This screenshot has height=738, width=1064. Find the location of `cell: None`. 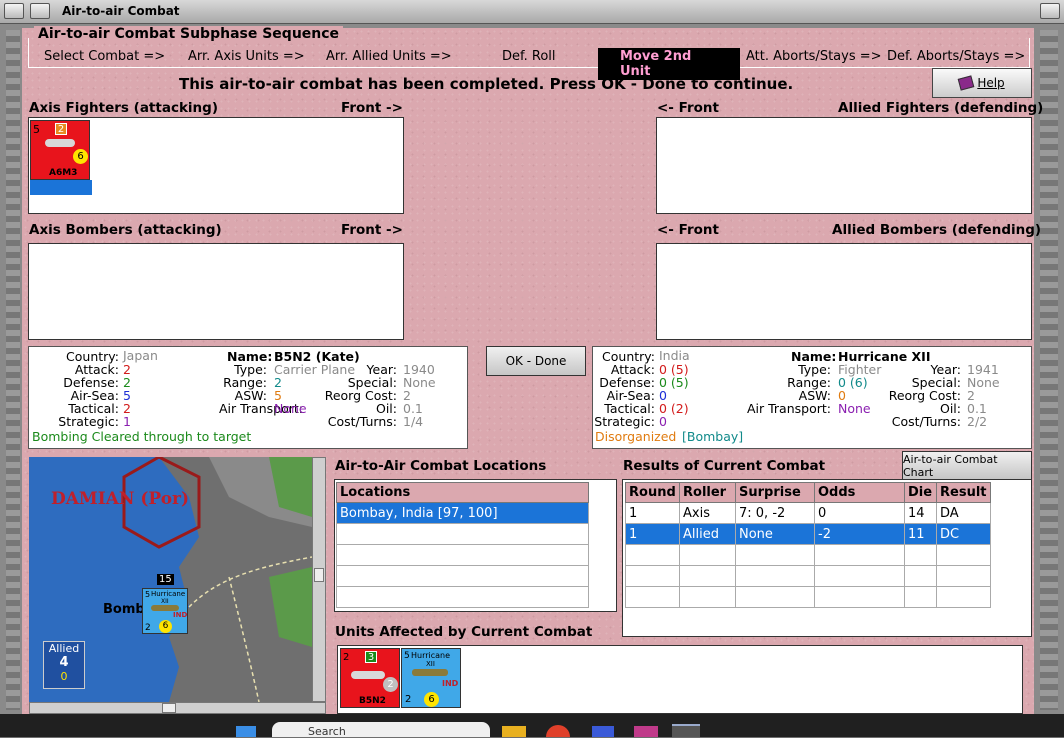

cell: None is located at coordinates (775, 534).